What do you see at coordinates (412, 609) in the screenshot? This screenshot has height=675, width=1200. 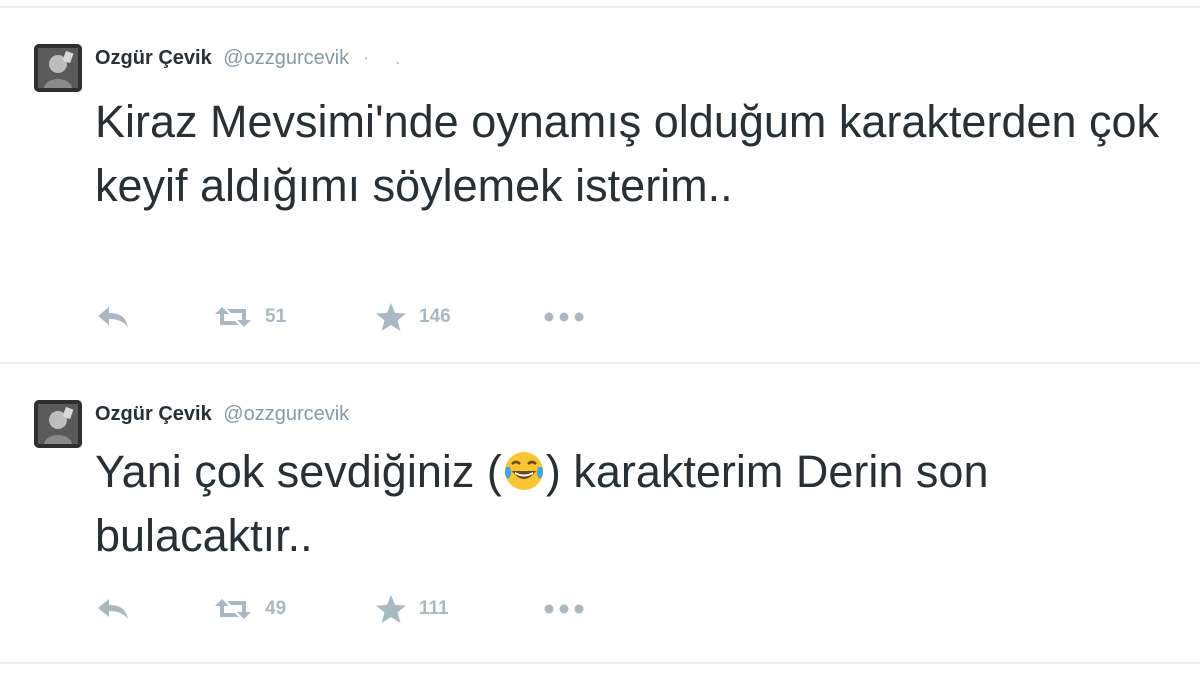 I see `favorite-button: 111` at bounding box center [412, 609].